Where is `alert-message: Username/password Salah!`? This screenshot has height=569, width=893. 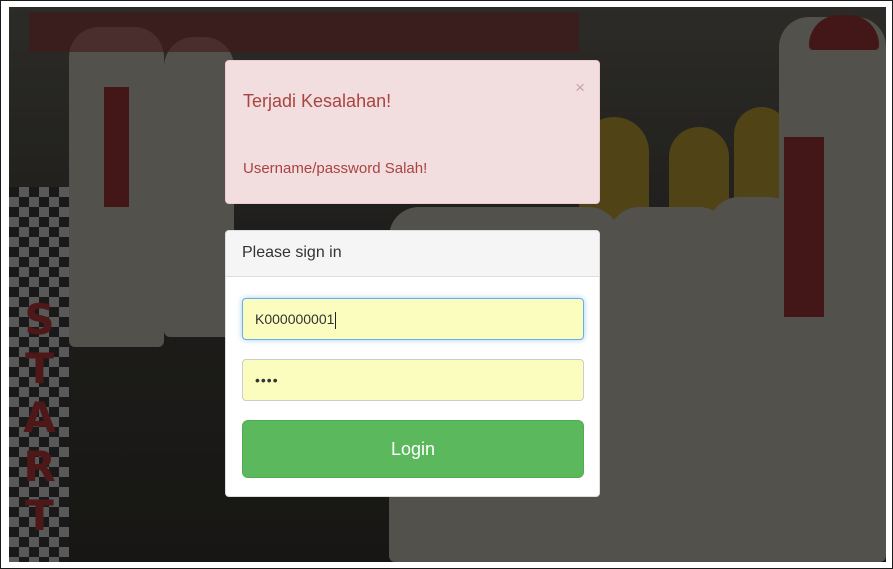 alert-message: Username/password Salah! is located at coordinates (335, 168).